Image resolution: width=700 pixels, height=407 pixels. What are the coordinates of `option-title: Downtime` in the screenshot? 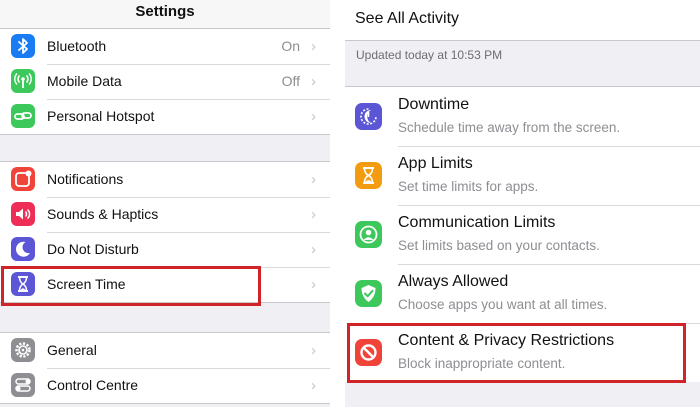 It's located at (434, 104).